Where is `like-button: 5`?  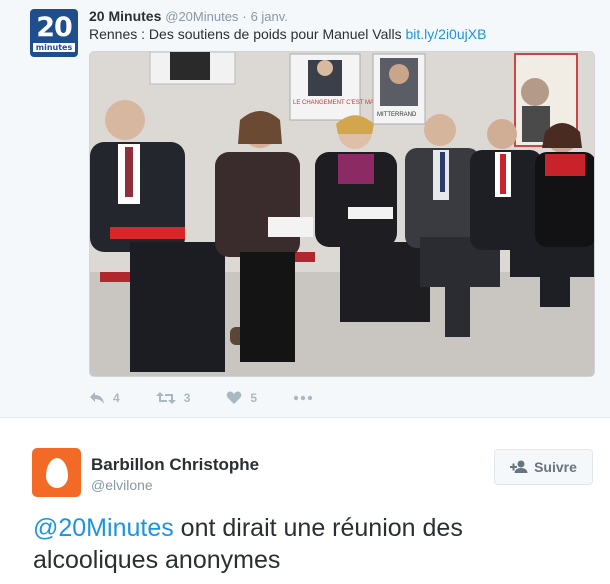 like-button: 5 is located at coordinates (241, 398).